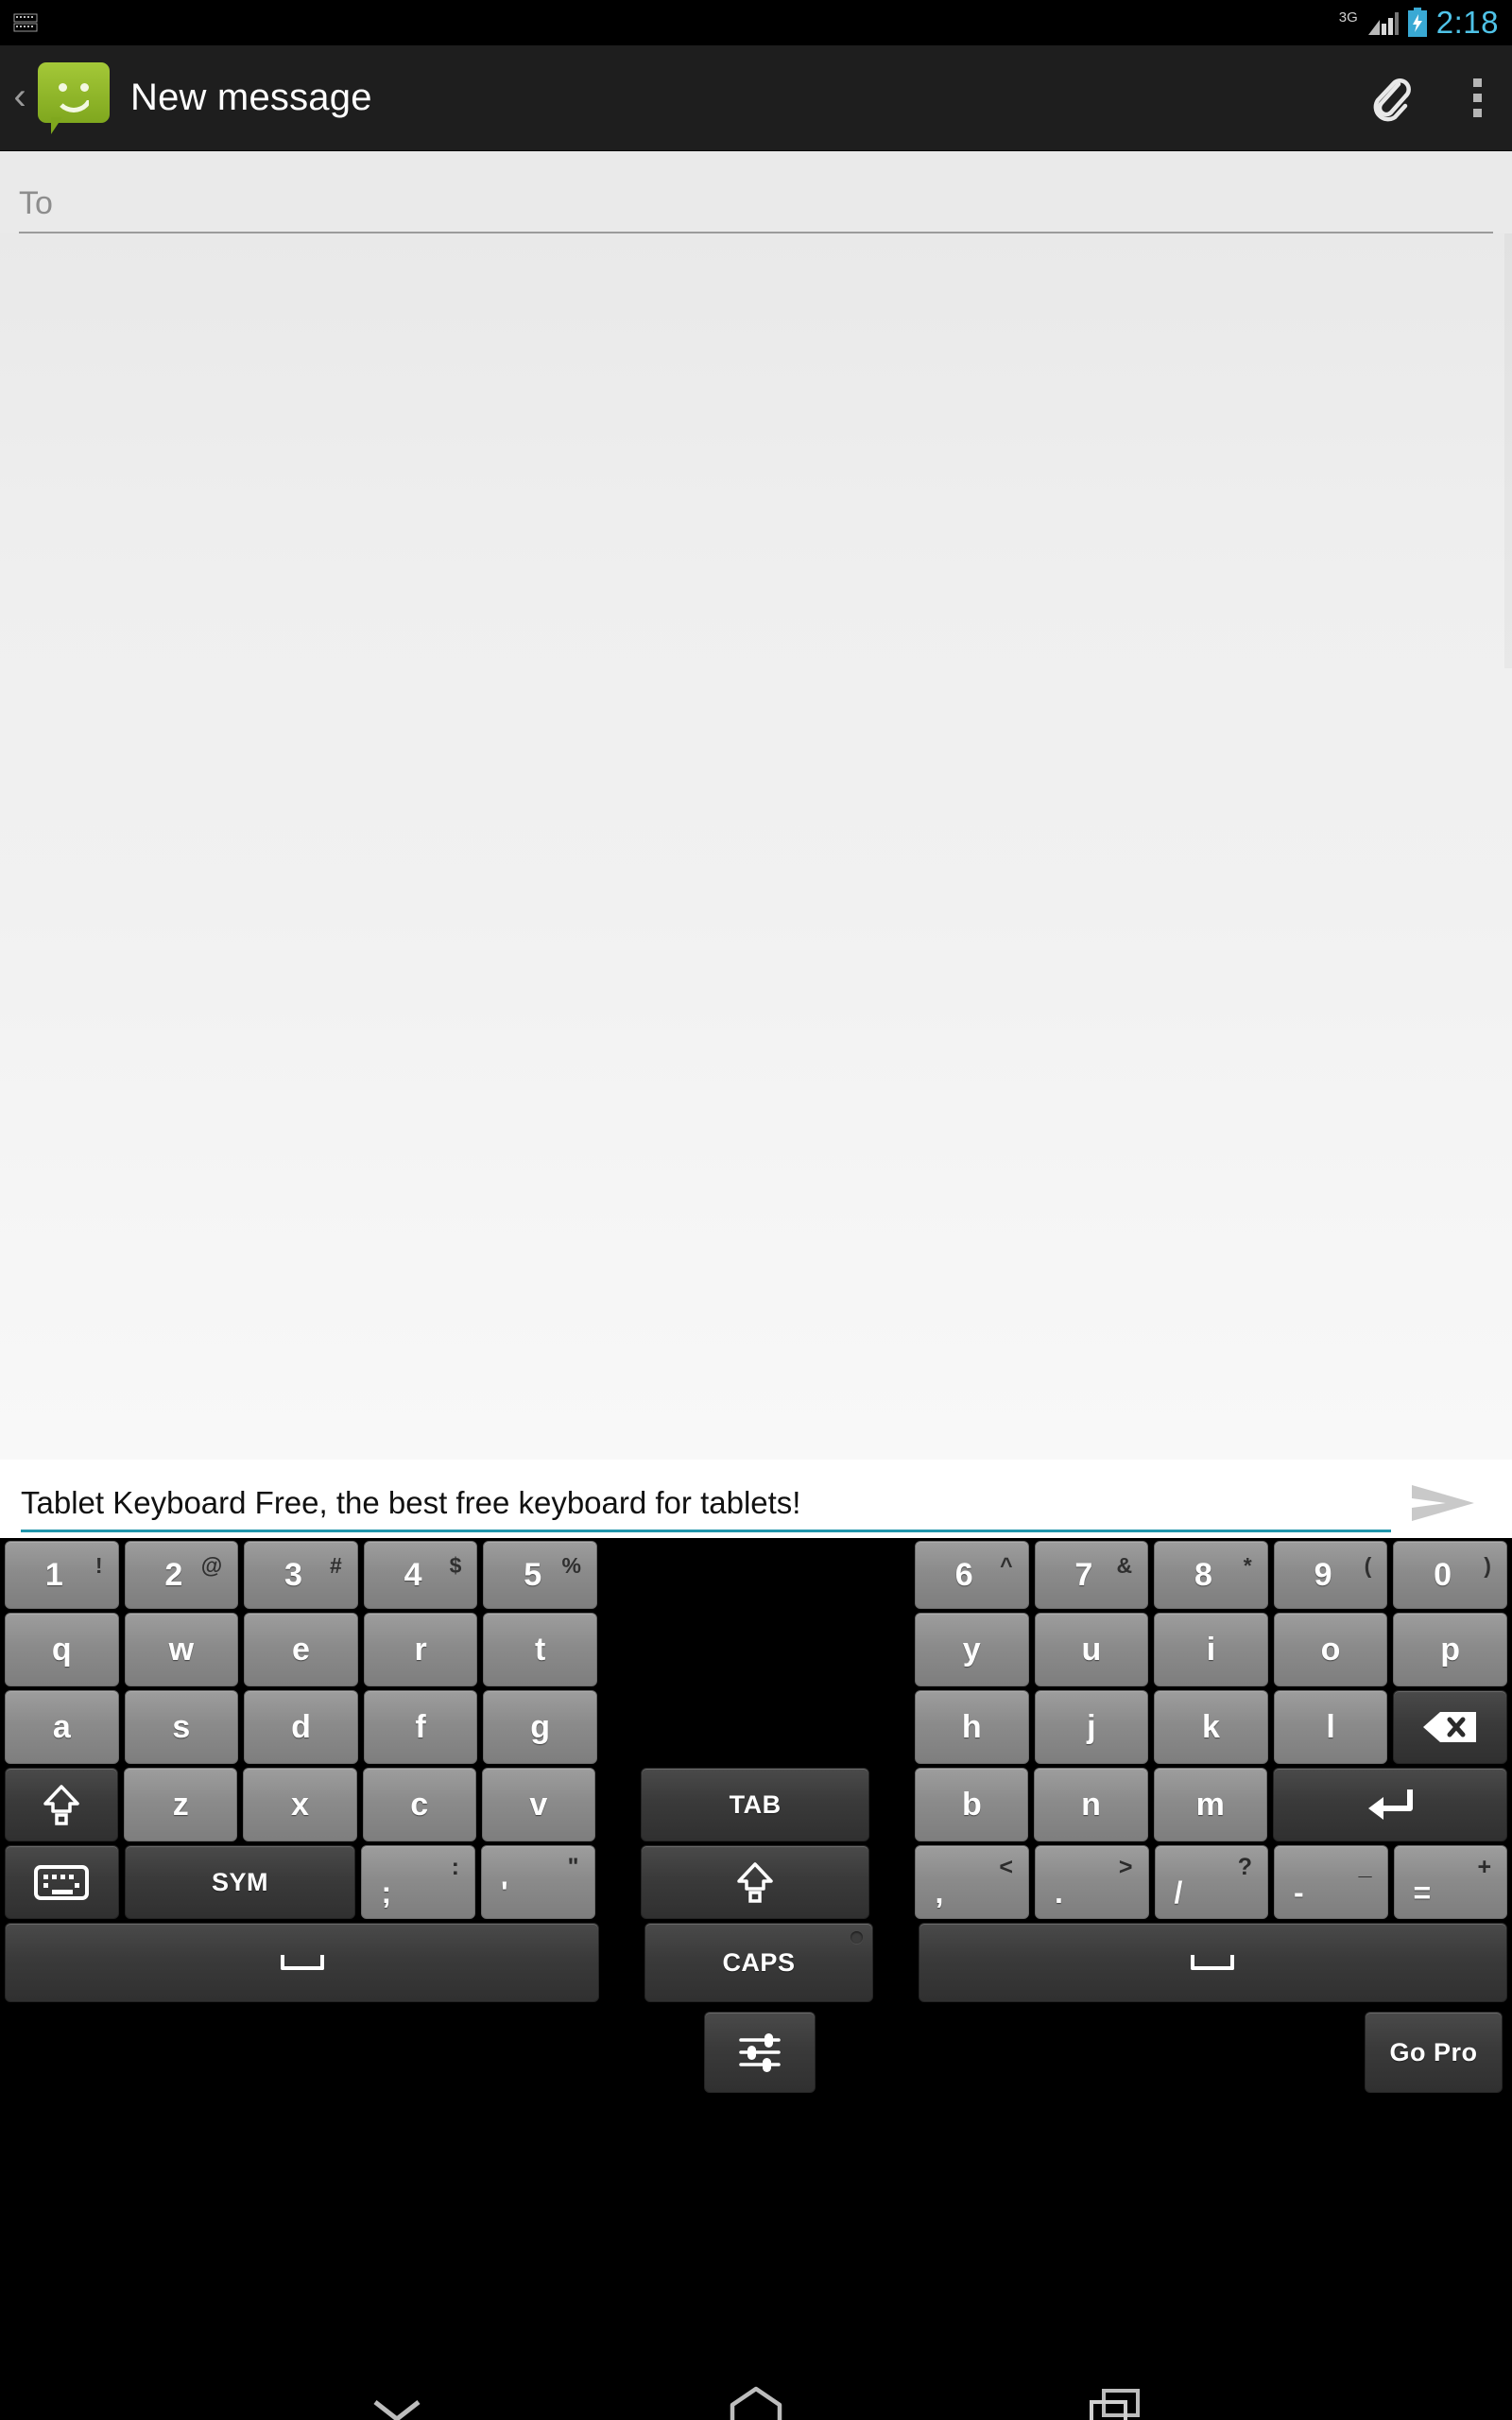 The width and height of the screenshot is (1512, 2420). I want to click on key-o: o, so click(1330, 1649).